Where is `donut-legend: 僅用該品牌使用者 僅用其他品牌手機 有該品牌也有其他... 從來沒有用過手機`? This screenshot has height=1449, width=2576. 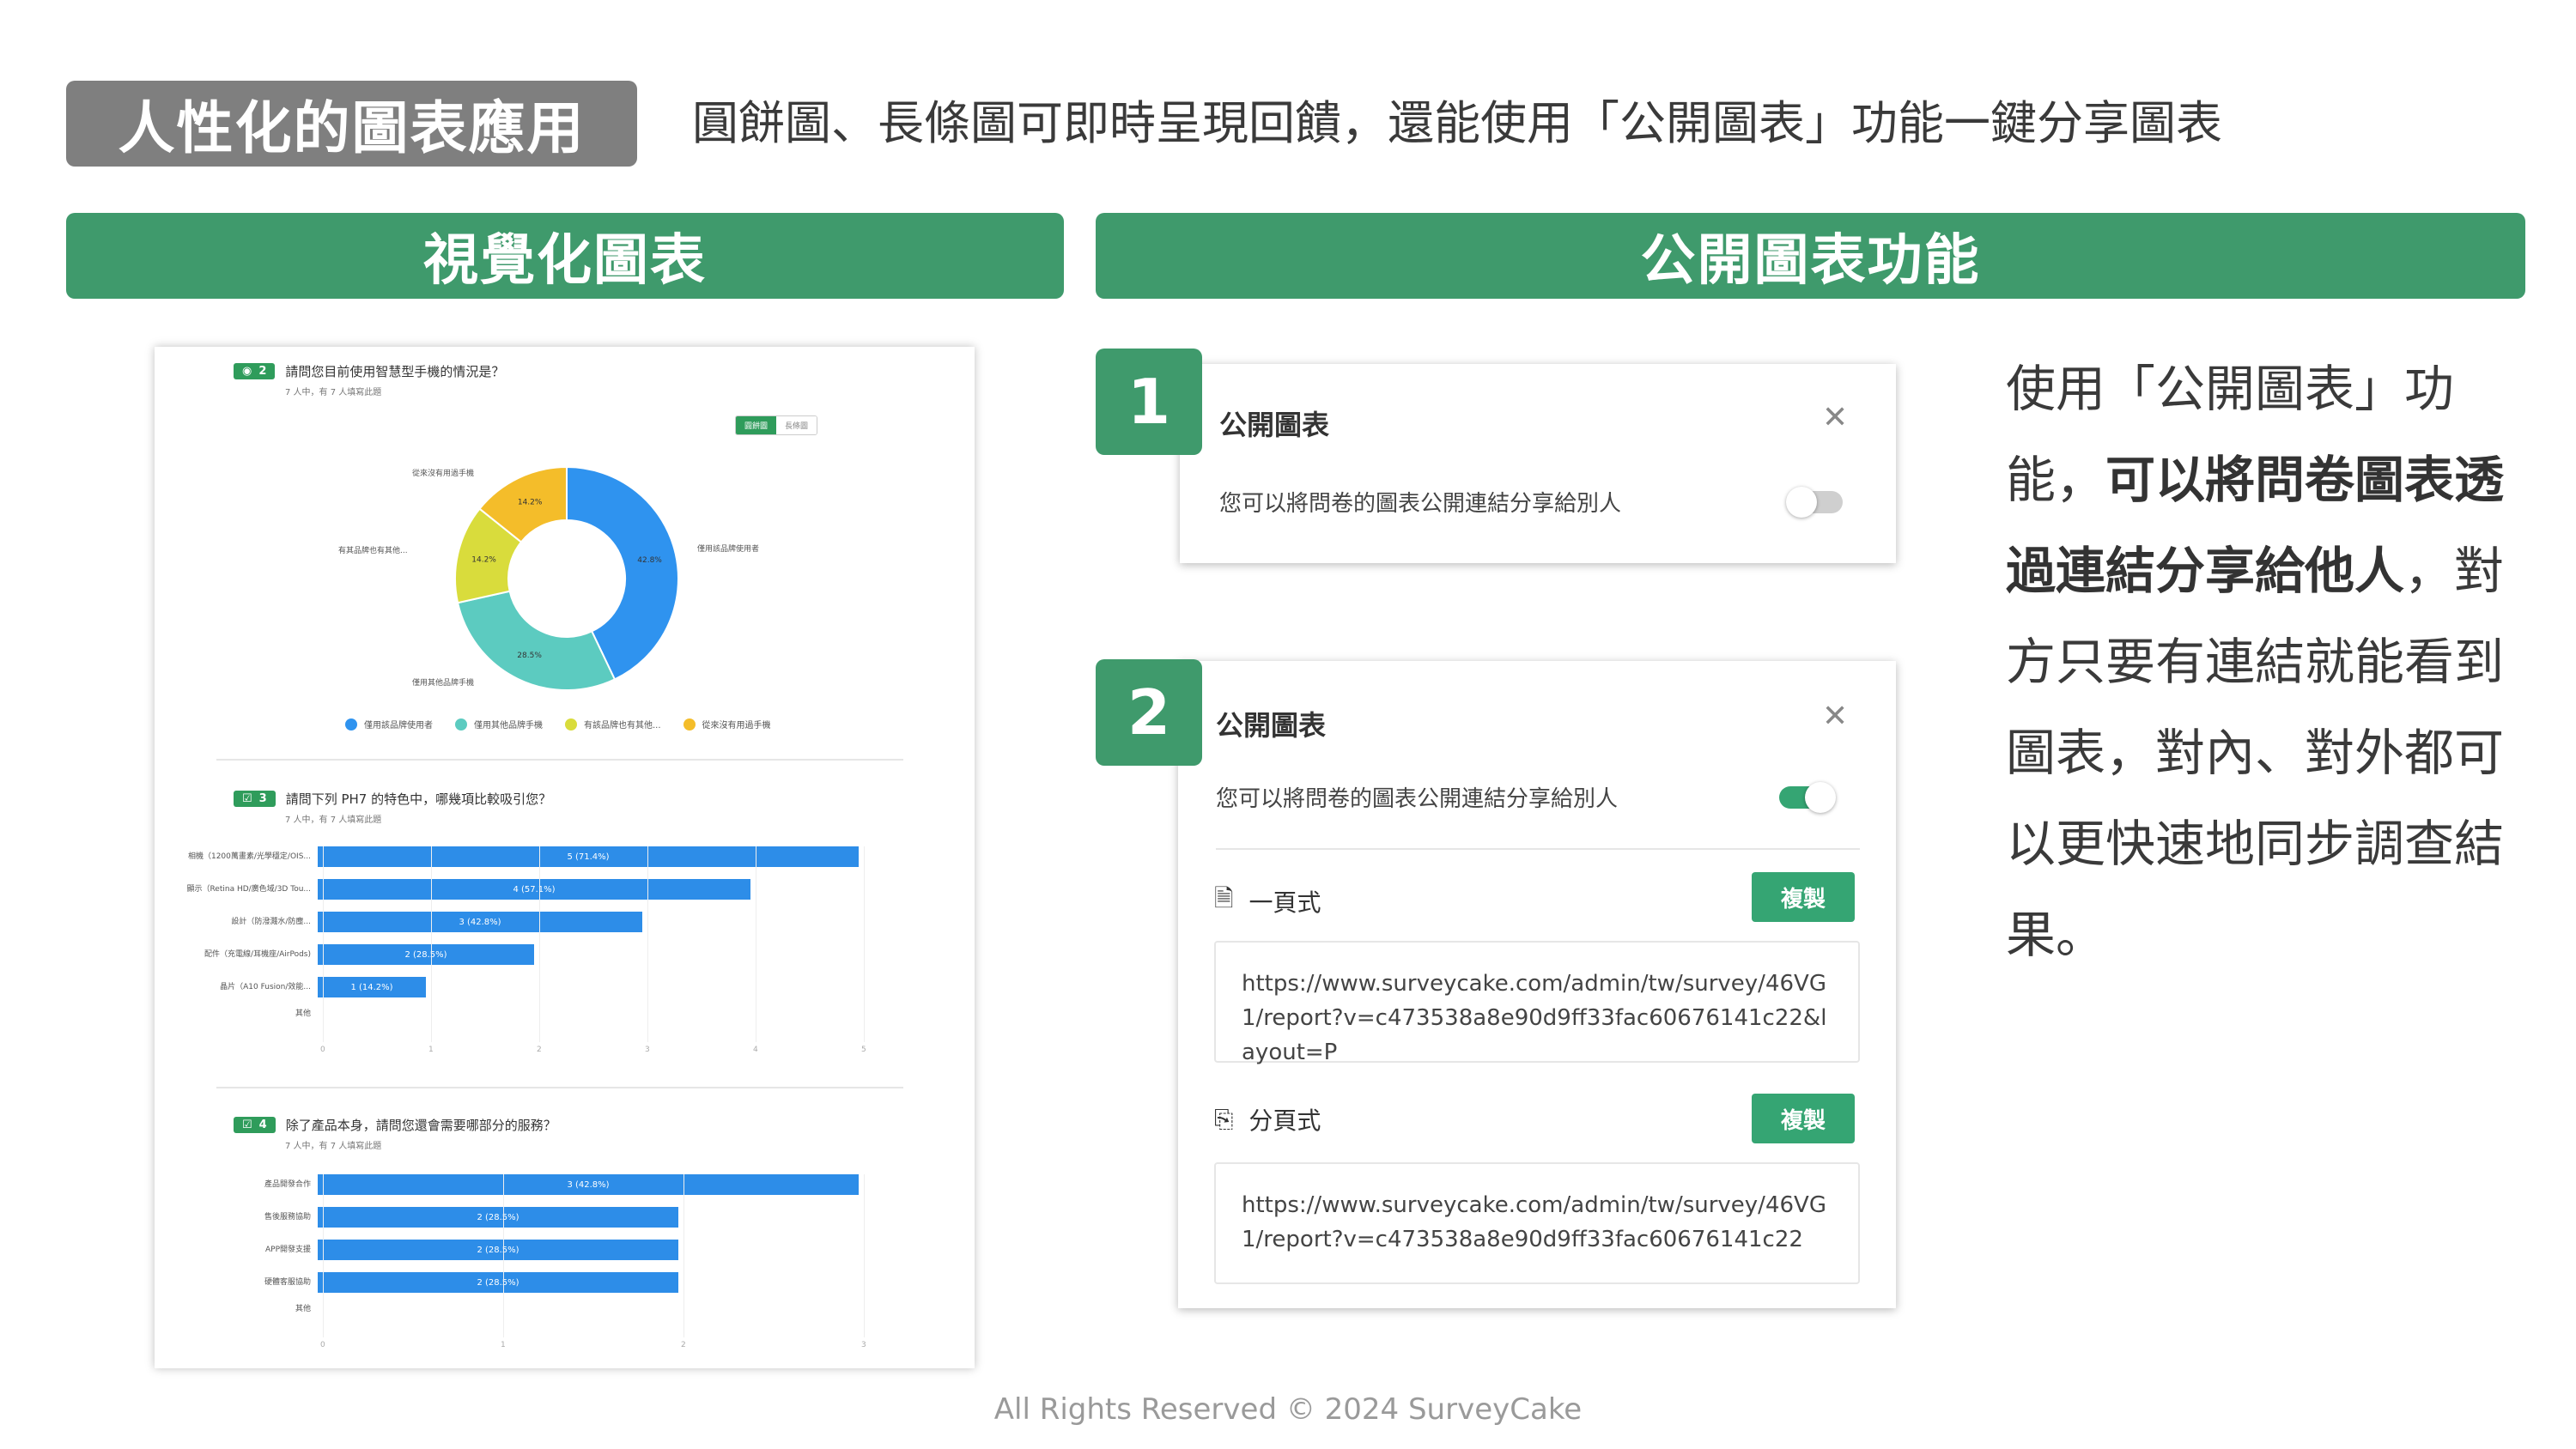
donut-legend: 僅用該品牌使用者 僅用其他品牌手機 有該品牌也有其他... 從來沒有用過手機 is located at coordinates (558, 724).